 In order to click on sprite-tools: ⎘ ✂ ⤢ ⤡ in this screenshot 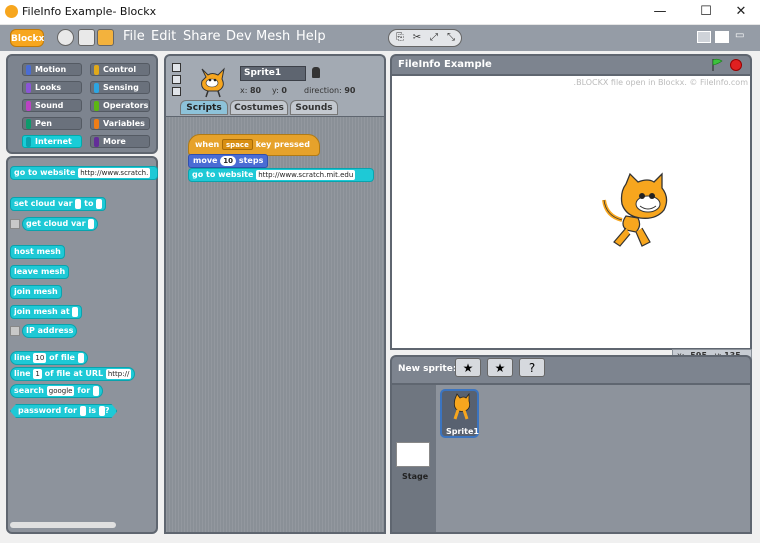, I will do `click(425, 38)`.